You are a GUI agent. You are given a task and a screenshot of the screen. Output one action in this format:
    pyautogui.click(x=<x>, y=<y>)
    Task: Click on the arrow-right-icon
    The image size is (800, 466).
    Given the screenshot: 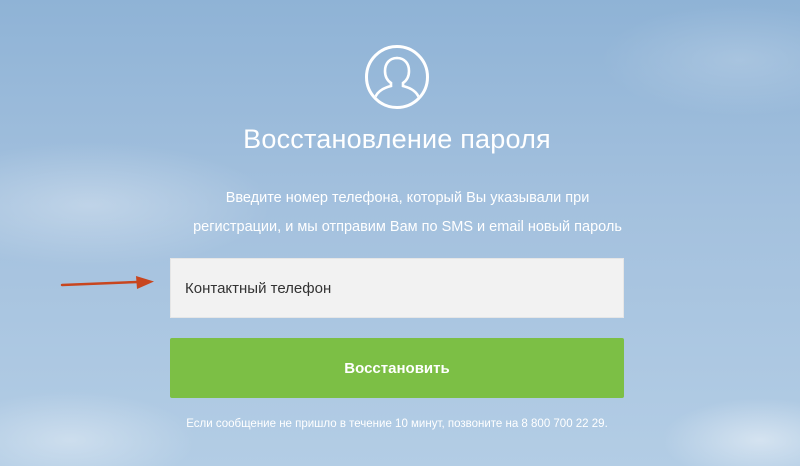 What is the action you would take?
    pyautogui.click(x=107, y=282)
    